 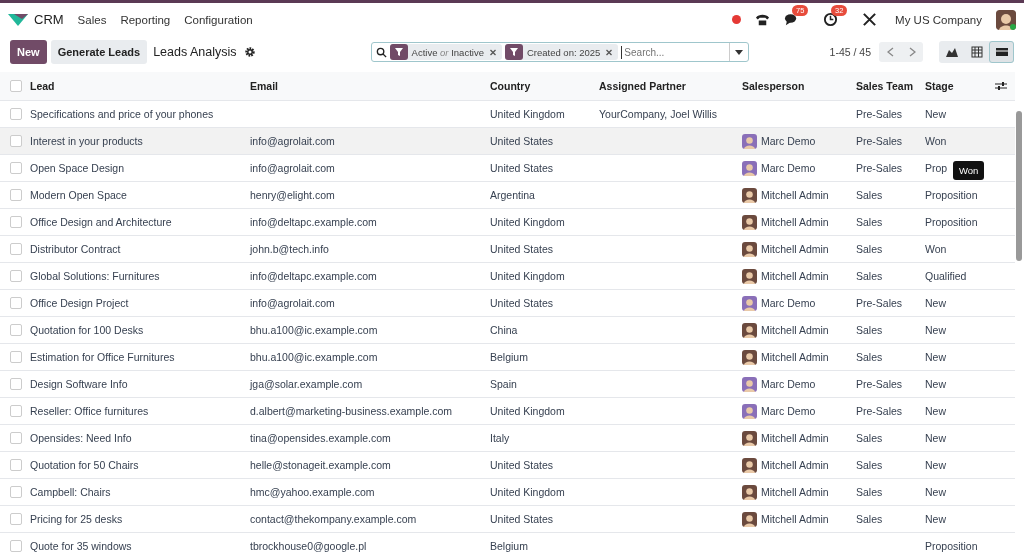 I want to click on table-row: Quotation for 50 Chairs helle@stonageit.example.com United States Mitchell Admin Sales New, so click(x=507, y=465).